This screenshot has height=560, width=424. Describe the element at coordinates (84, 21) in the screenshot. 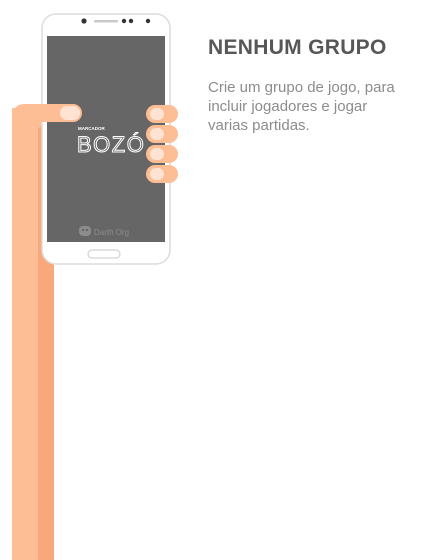

I see `camera-icon` at that location.